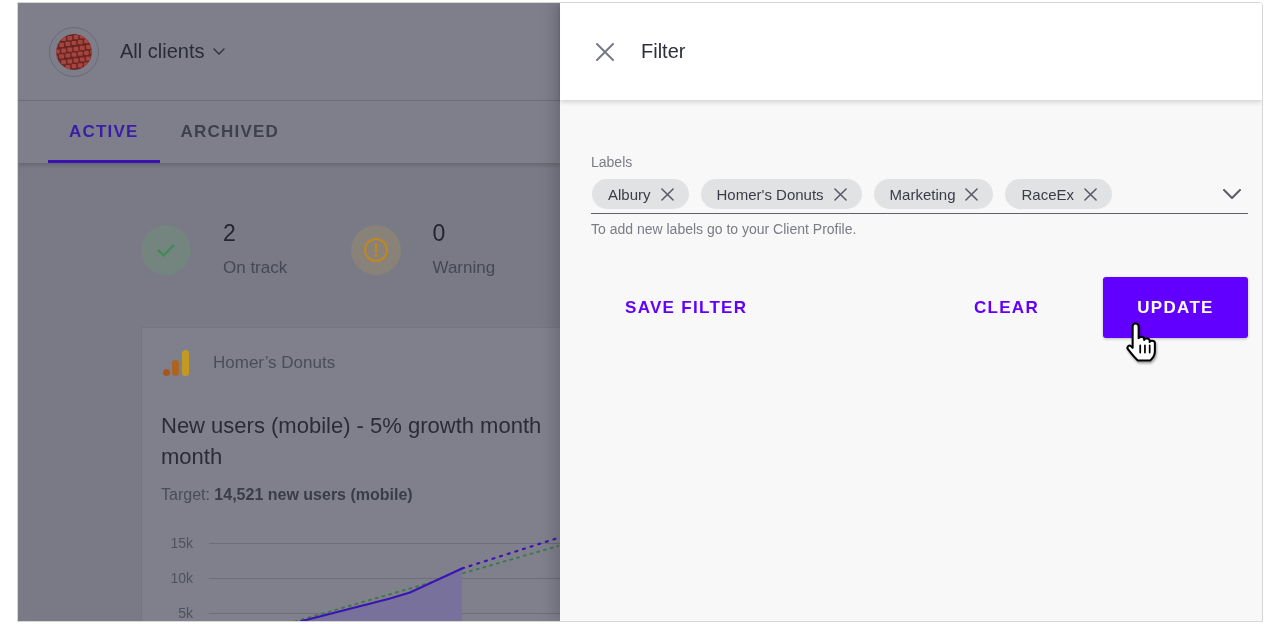  I want to click on check-icon, so click(166, 250).